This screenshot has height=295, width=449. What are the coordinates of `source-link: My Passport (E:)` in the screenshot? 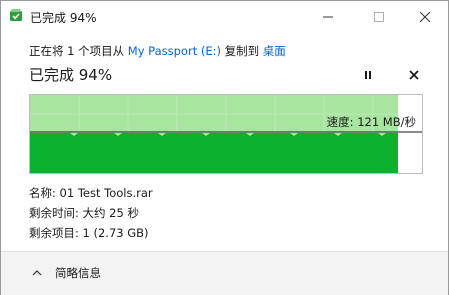 It's located at (174, 51).